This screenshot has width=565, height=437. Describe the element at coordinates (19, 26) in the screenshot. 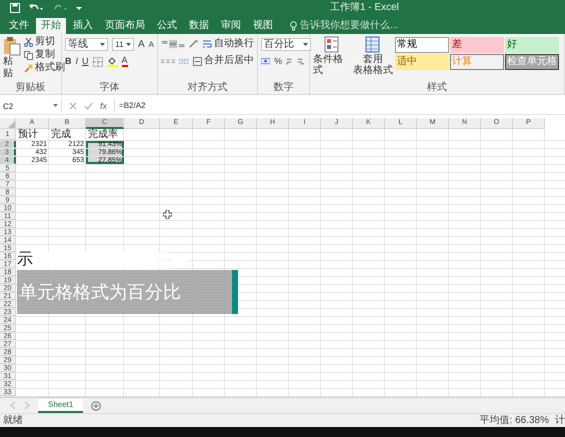

I see `ribbon-tab: 文件` at that location.